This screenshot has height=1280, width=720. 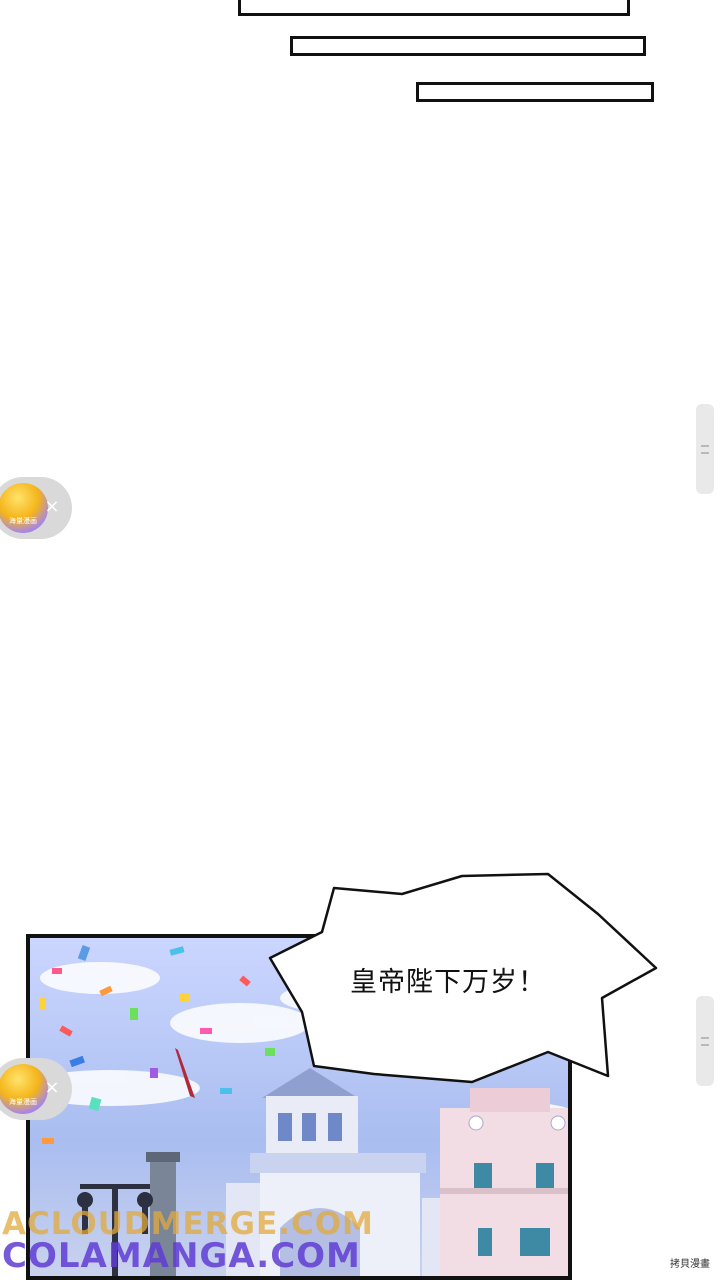 What do you see at coordinates (705, 1041) in the screenshot?
I see `scroll-handle-bottom` at bounding box center [705, 1041].